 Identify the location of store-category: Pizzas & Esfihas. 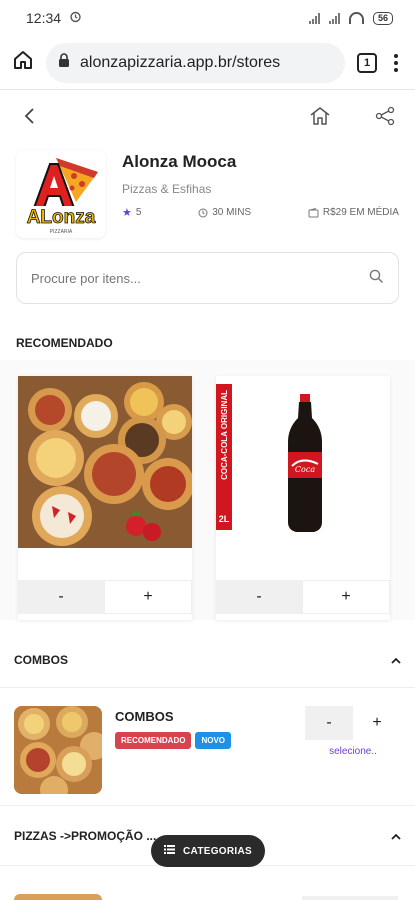
(167, 189).